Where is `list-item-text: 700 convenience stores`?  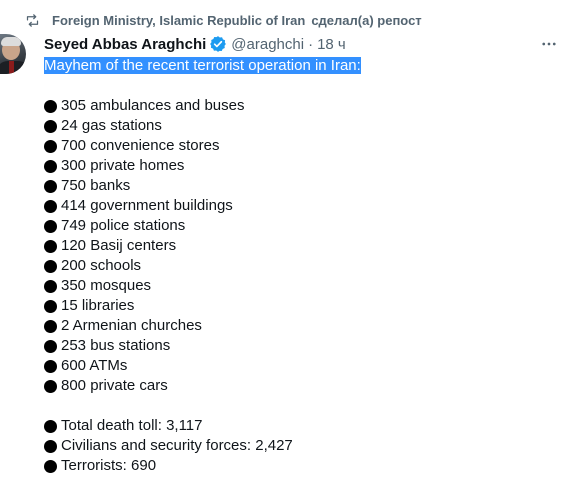
list-item-text: 700 convenience stores is located at coordinates (140, 145).